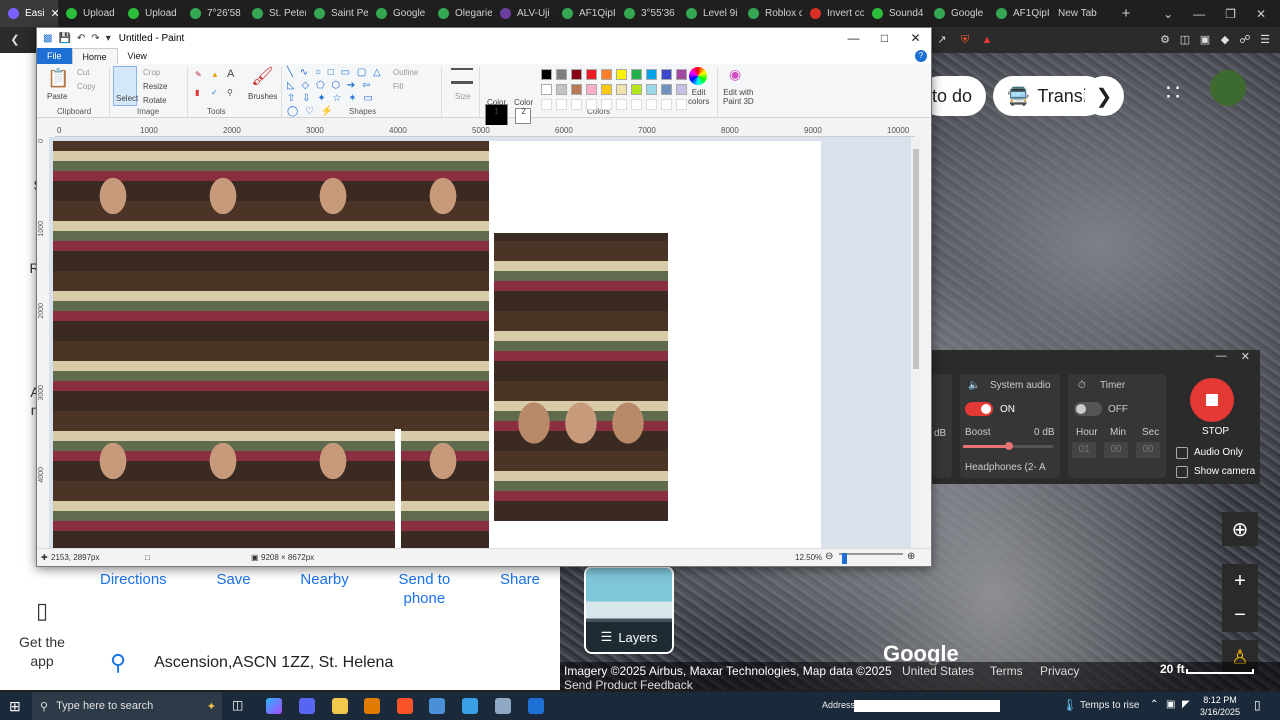  I want to click on notifications-icon: ▯, so click(1257, 705).